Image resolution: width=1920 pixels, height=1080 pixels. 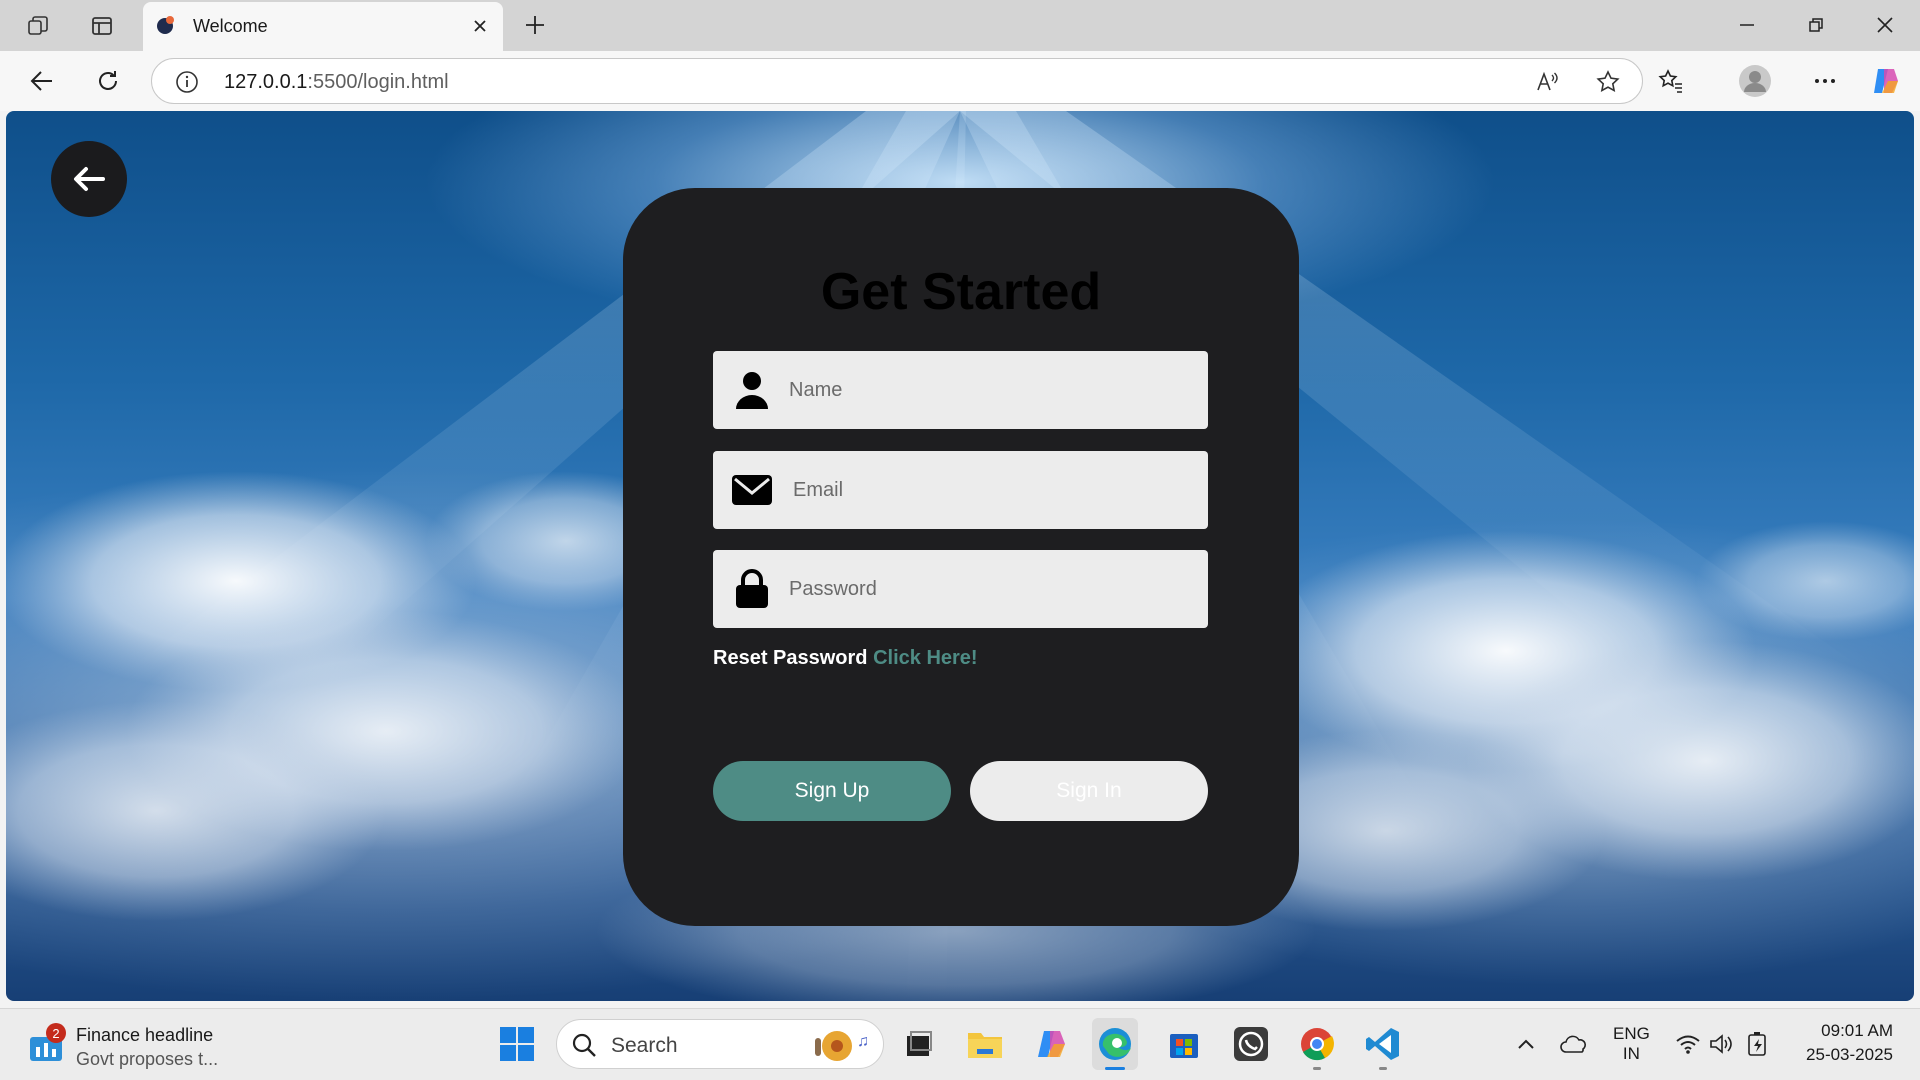 What do you see at coordinates (1747, 25) in the screenshot?
I see `minimize-icon` at bounding box center [1747, 25].